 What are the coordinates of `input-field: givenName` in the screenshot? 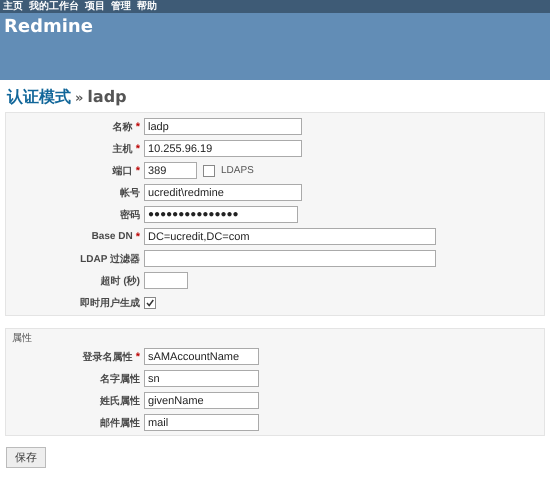 It's located at (201, 400).